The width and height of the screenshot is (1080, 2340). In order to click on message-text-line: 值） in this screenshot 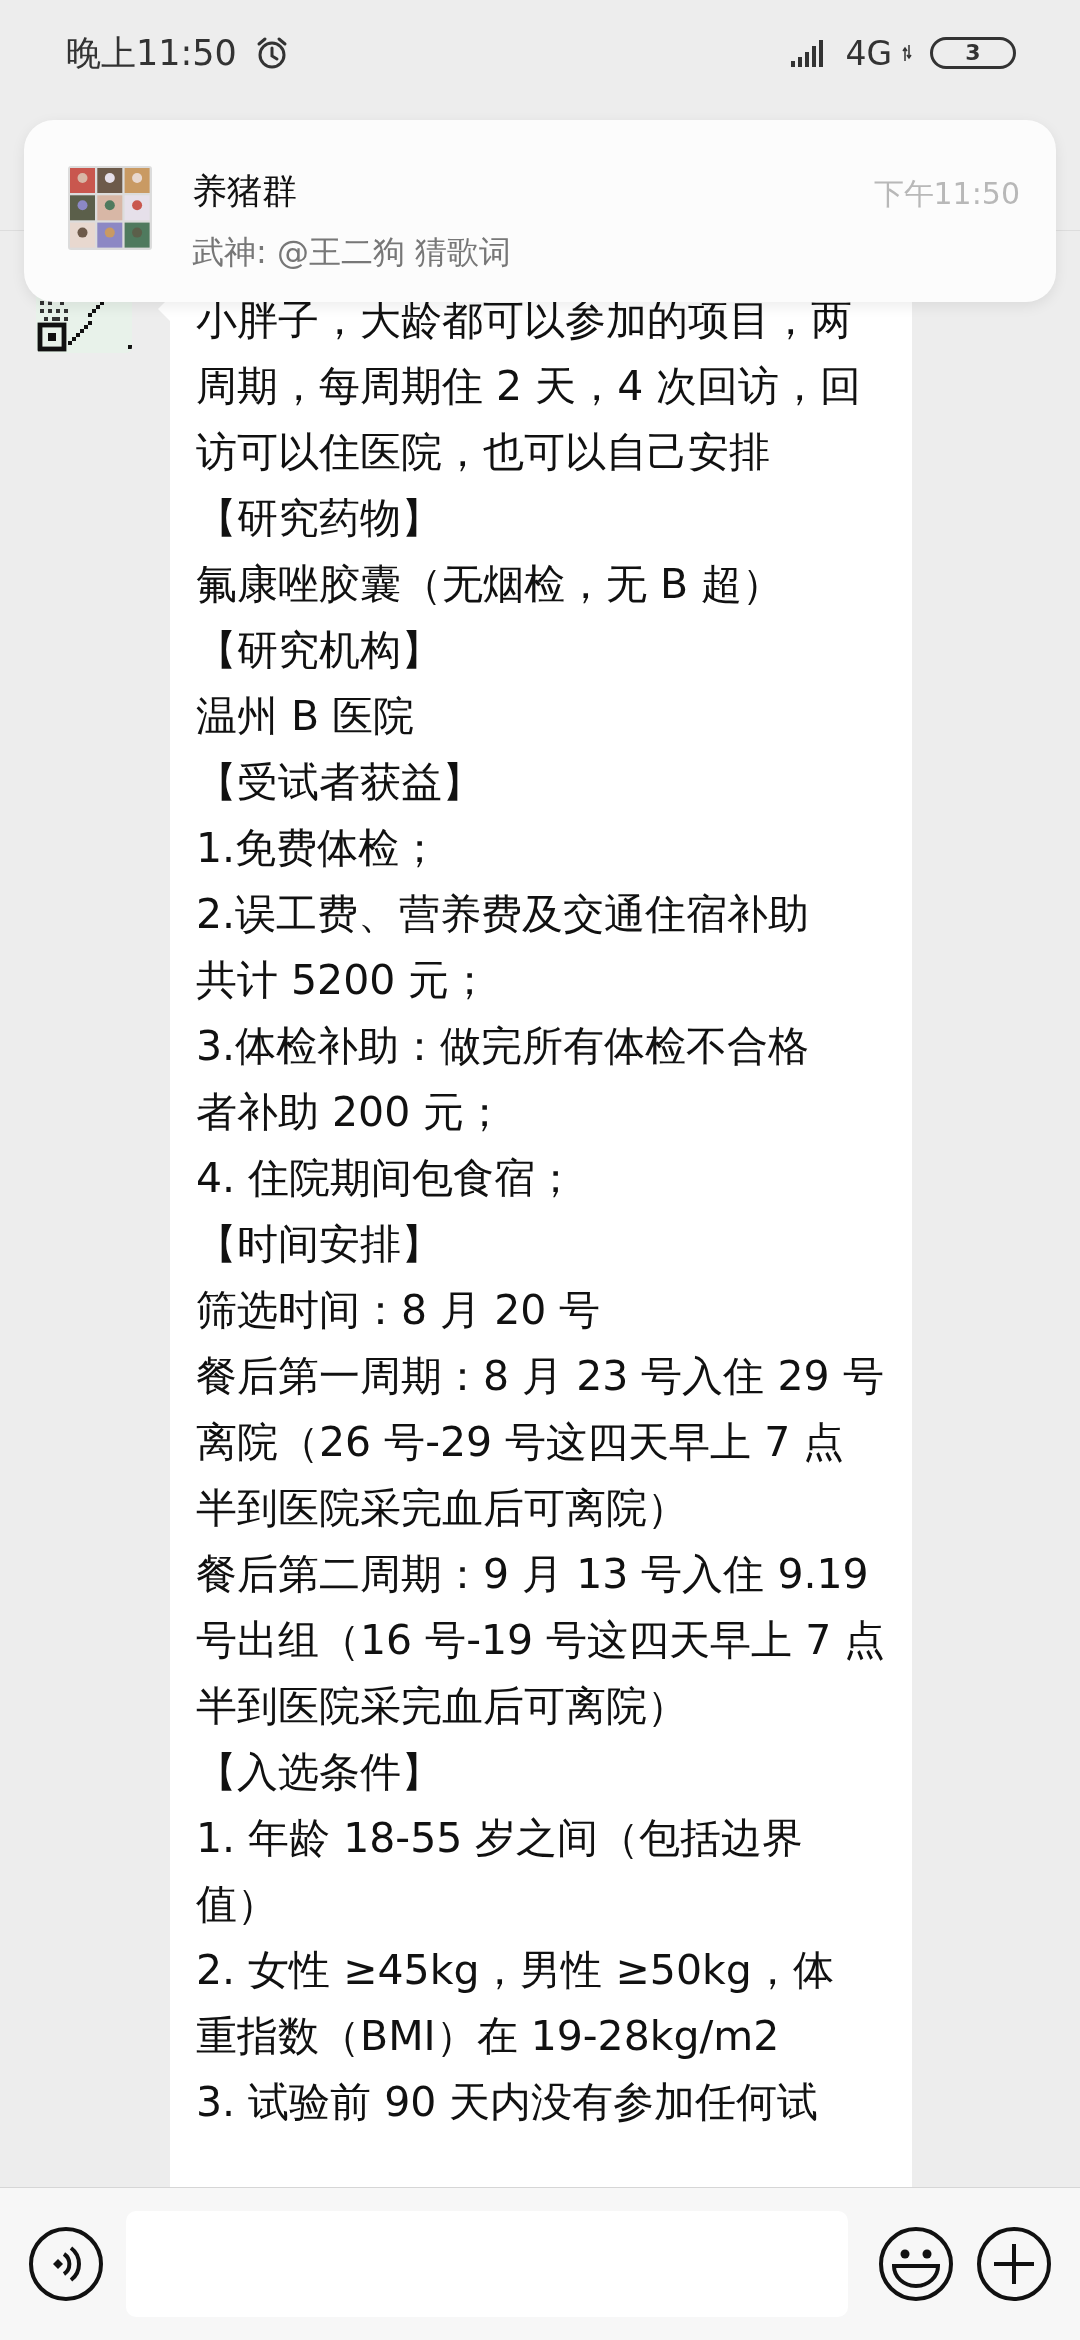, I will do `click(237, 1904)`.